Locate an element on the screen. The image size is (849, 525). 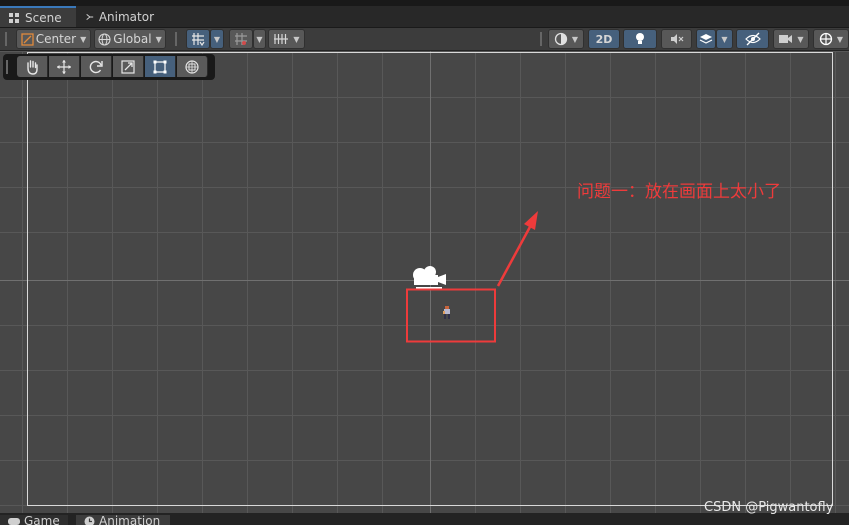
layers-icon is located at coordinates (706, 39).